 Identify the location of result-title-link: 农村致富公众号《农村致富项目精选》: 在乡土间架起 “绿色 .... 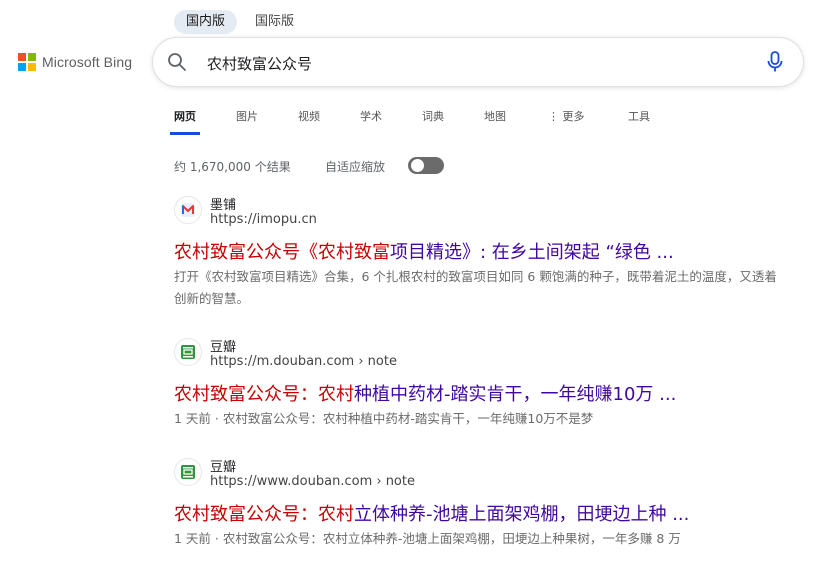
(424, 251).